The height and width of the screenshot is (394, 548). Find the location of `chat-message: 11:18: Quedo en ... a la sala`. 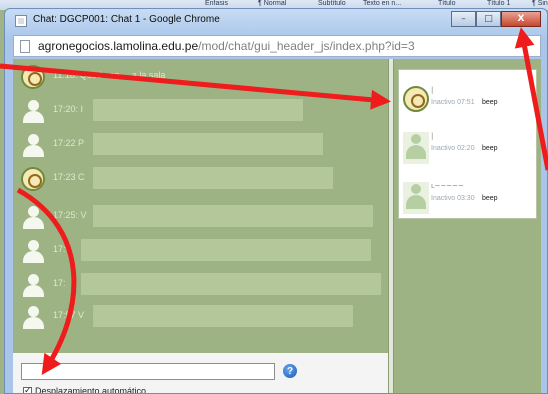

chat-message: 11:18: Quedo en ... a la sala is located at coordinates (201, 78).